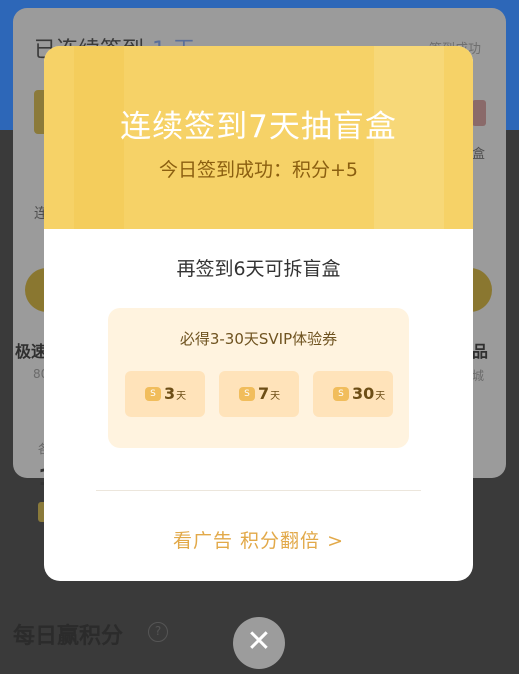 The width and height of the screenshot is (519, 674). What do you see at coordinates (258, 490) in the screenshot?
I see `divider` at bounding box center [258, 490].